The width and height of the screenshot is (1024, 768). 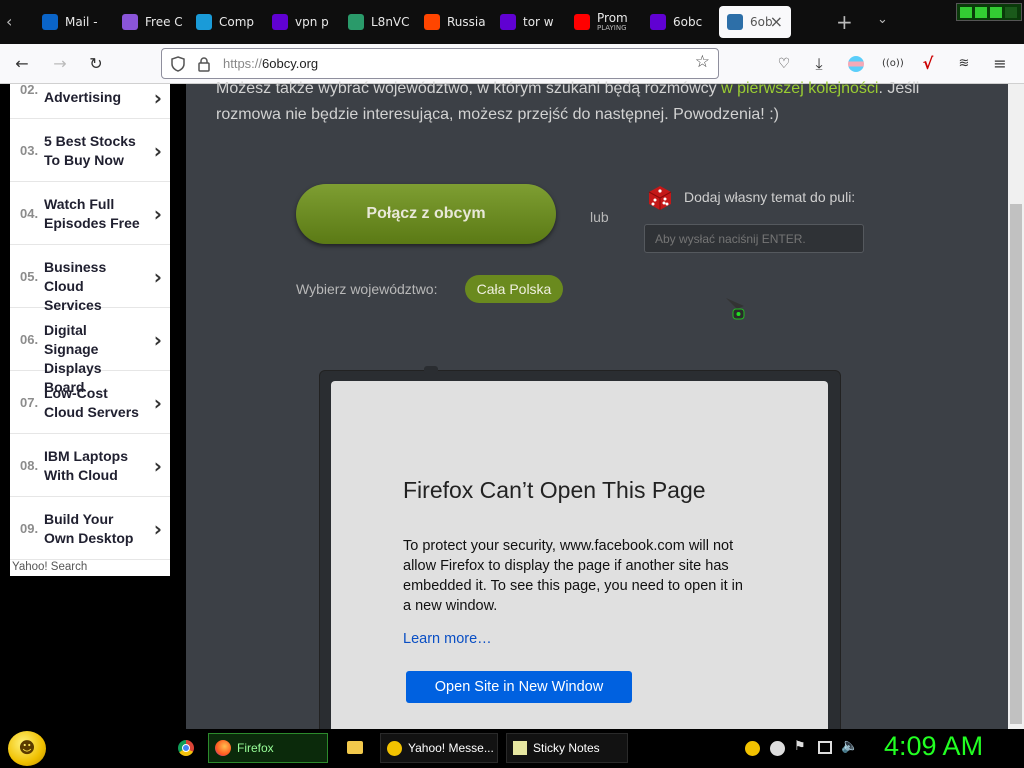 I want to click on sidebar-ad-item: 04. Watch Full Episodes Free ›, so click(x=90, y=213).